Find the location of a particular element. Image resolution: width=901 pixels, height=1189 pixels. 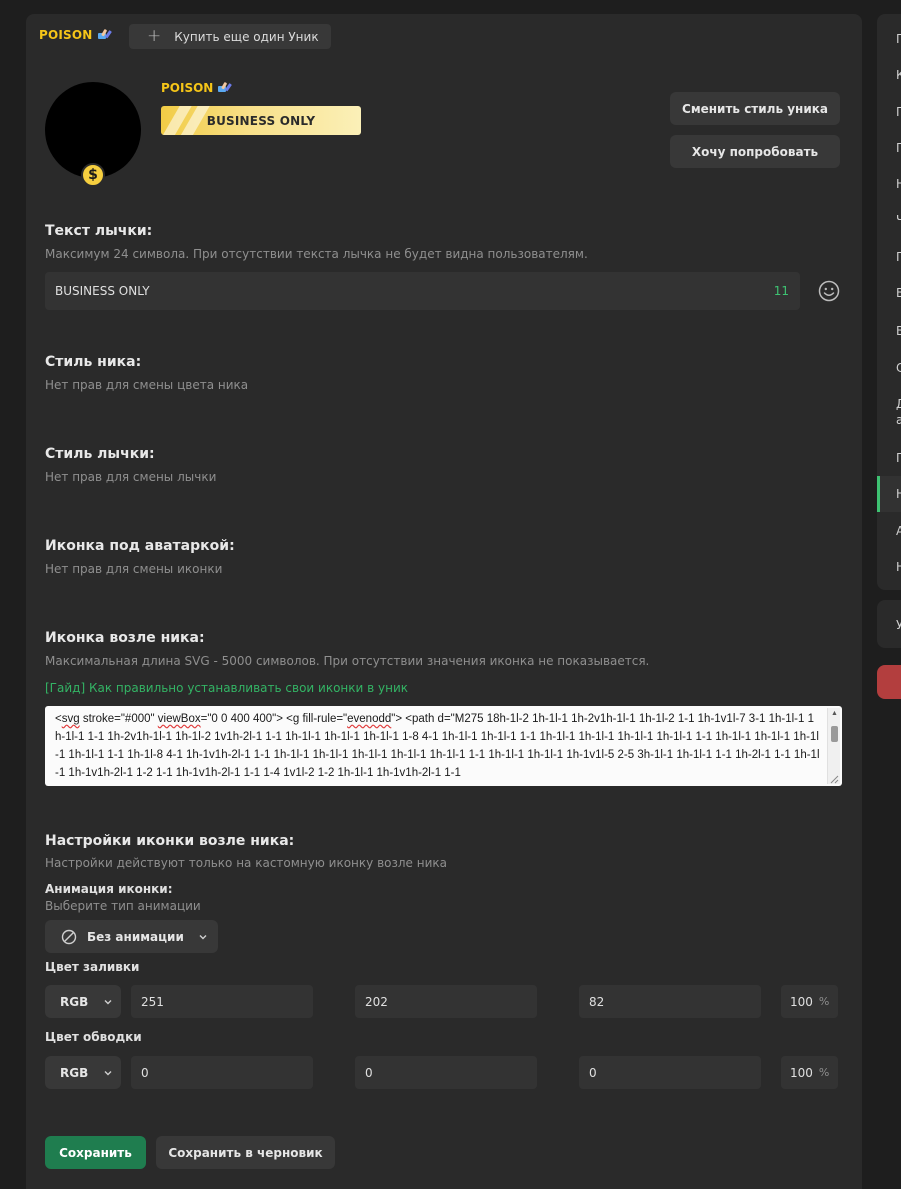

right-red-button is located at coordinates (889, 682).